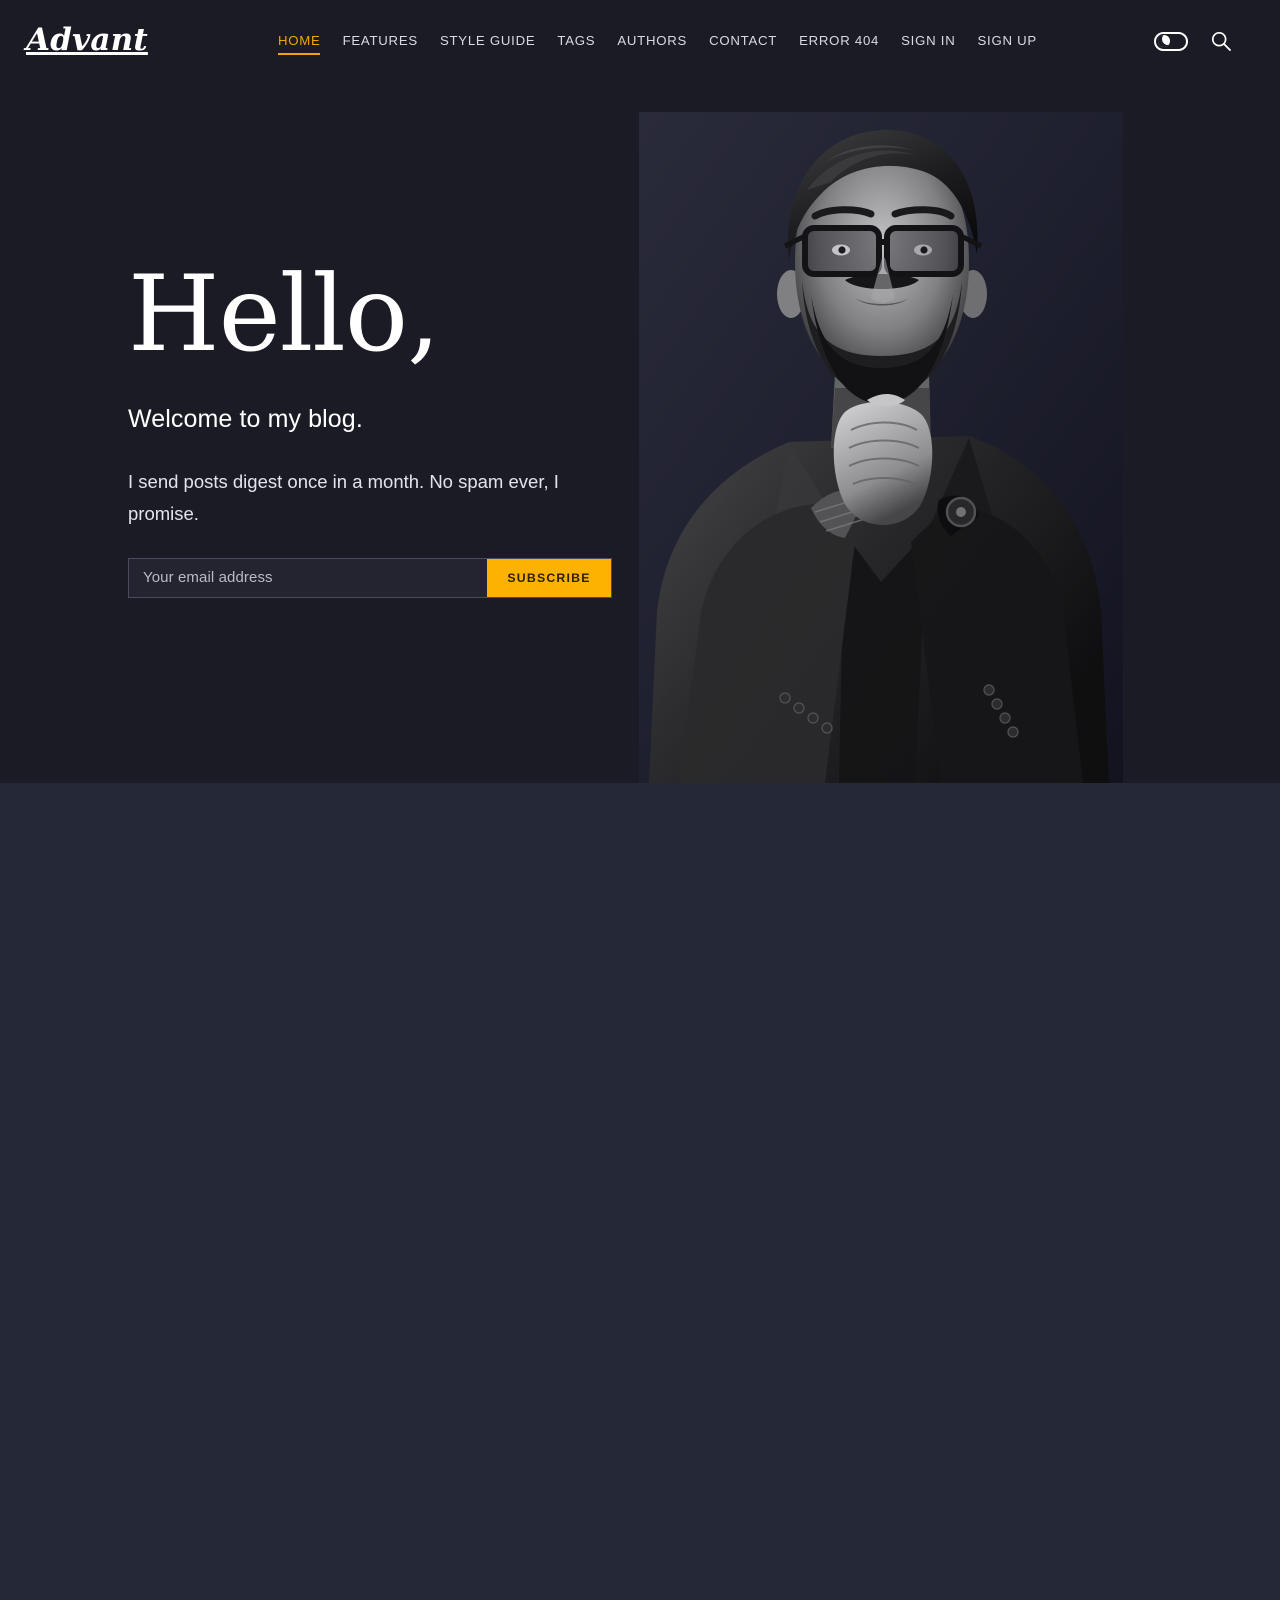 Image resolution: width=1280 pixels, height=1600 pixels. What do you see at coordinates (846, 44) in the screenshot?
I see `nav-item-error-404: ERROR 404` at bounding box center [846, 44].